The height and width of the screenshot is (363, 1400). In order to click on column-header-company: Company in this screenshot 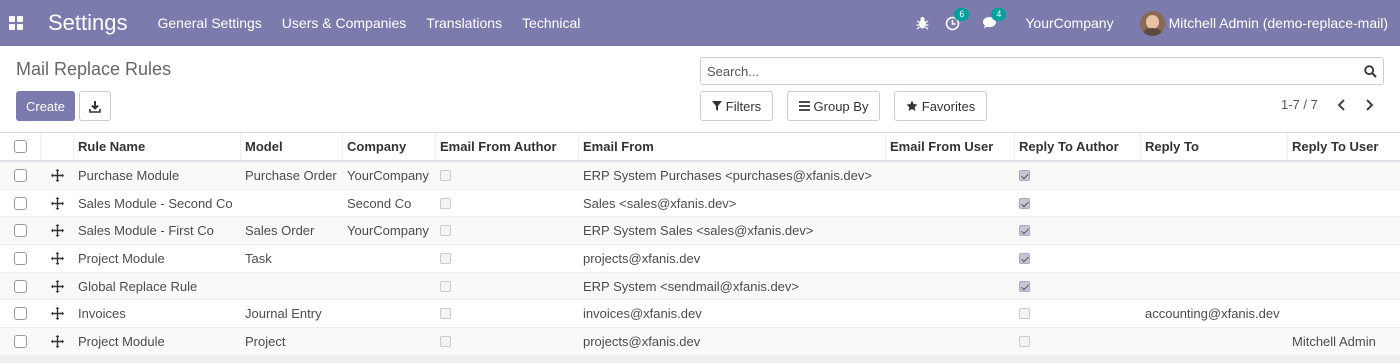, I will do `click(389, 146)`.